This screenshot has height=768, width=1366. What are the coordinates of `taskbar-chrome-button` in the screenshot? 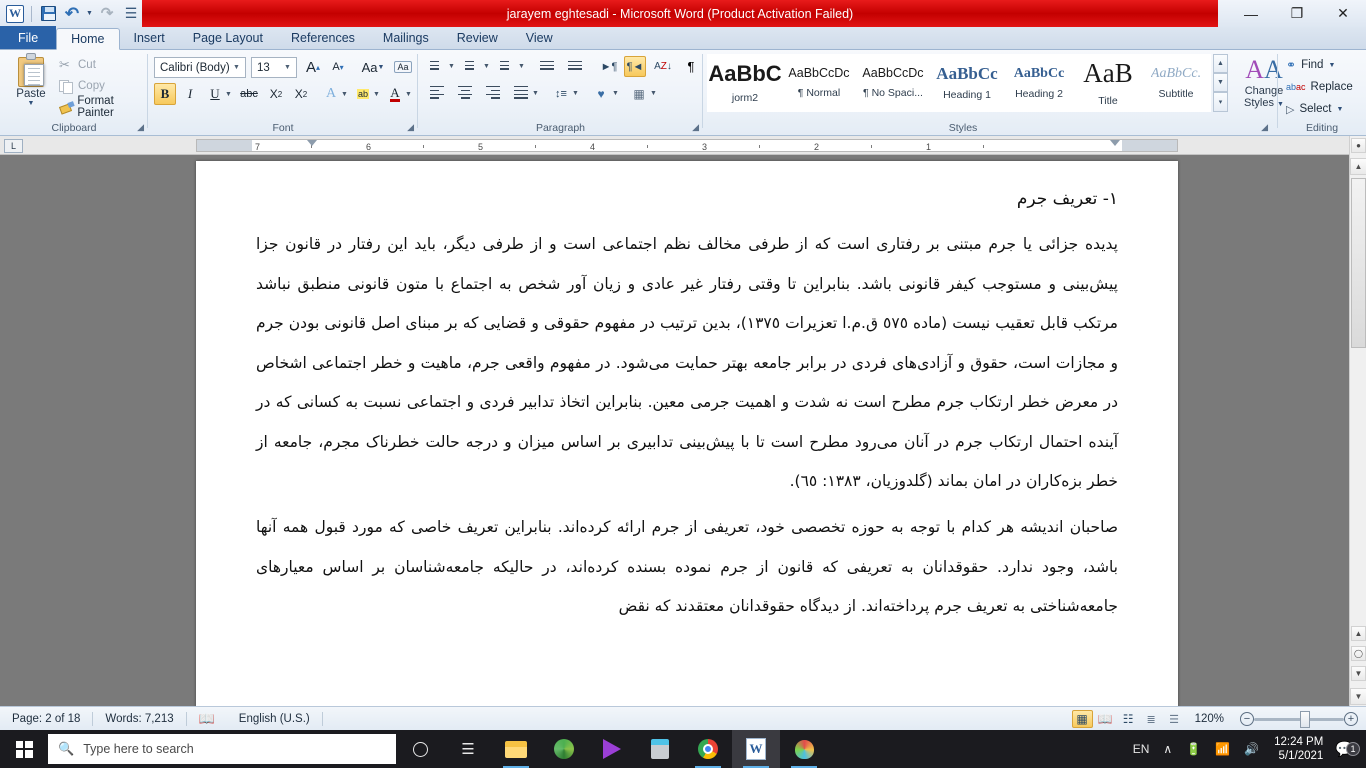 It's located at (708, 749).